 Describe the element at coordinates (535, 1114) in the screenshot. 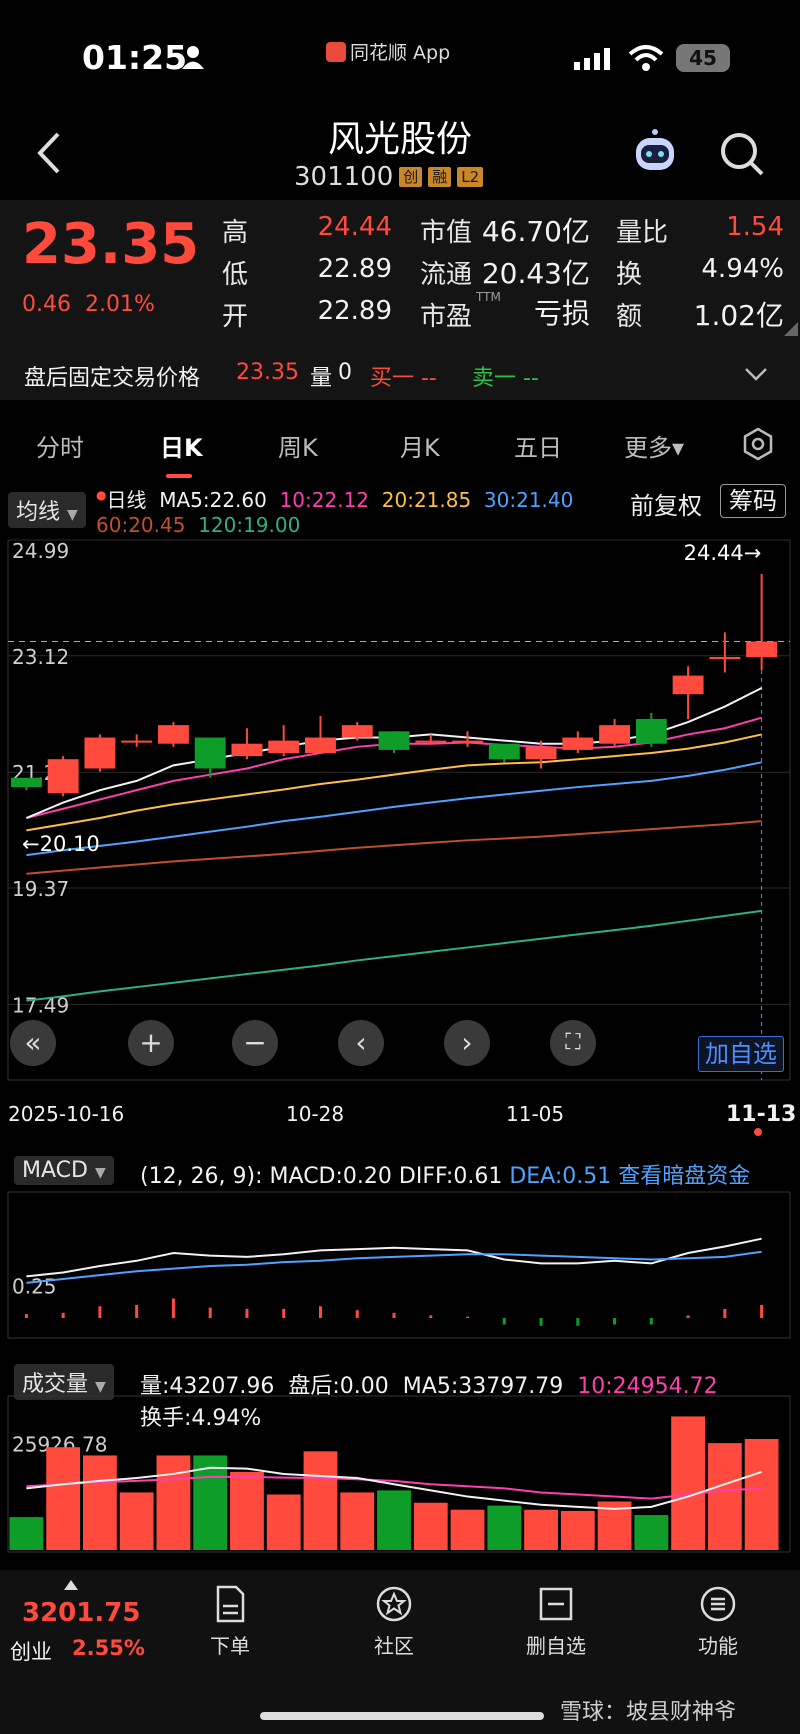

I see `x-label-mid2: 11-05` at that location.